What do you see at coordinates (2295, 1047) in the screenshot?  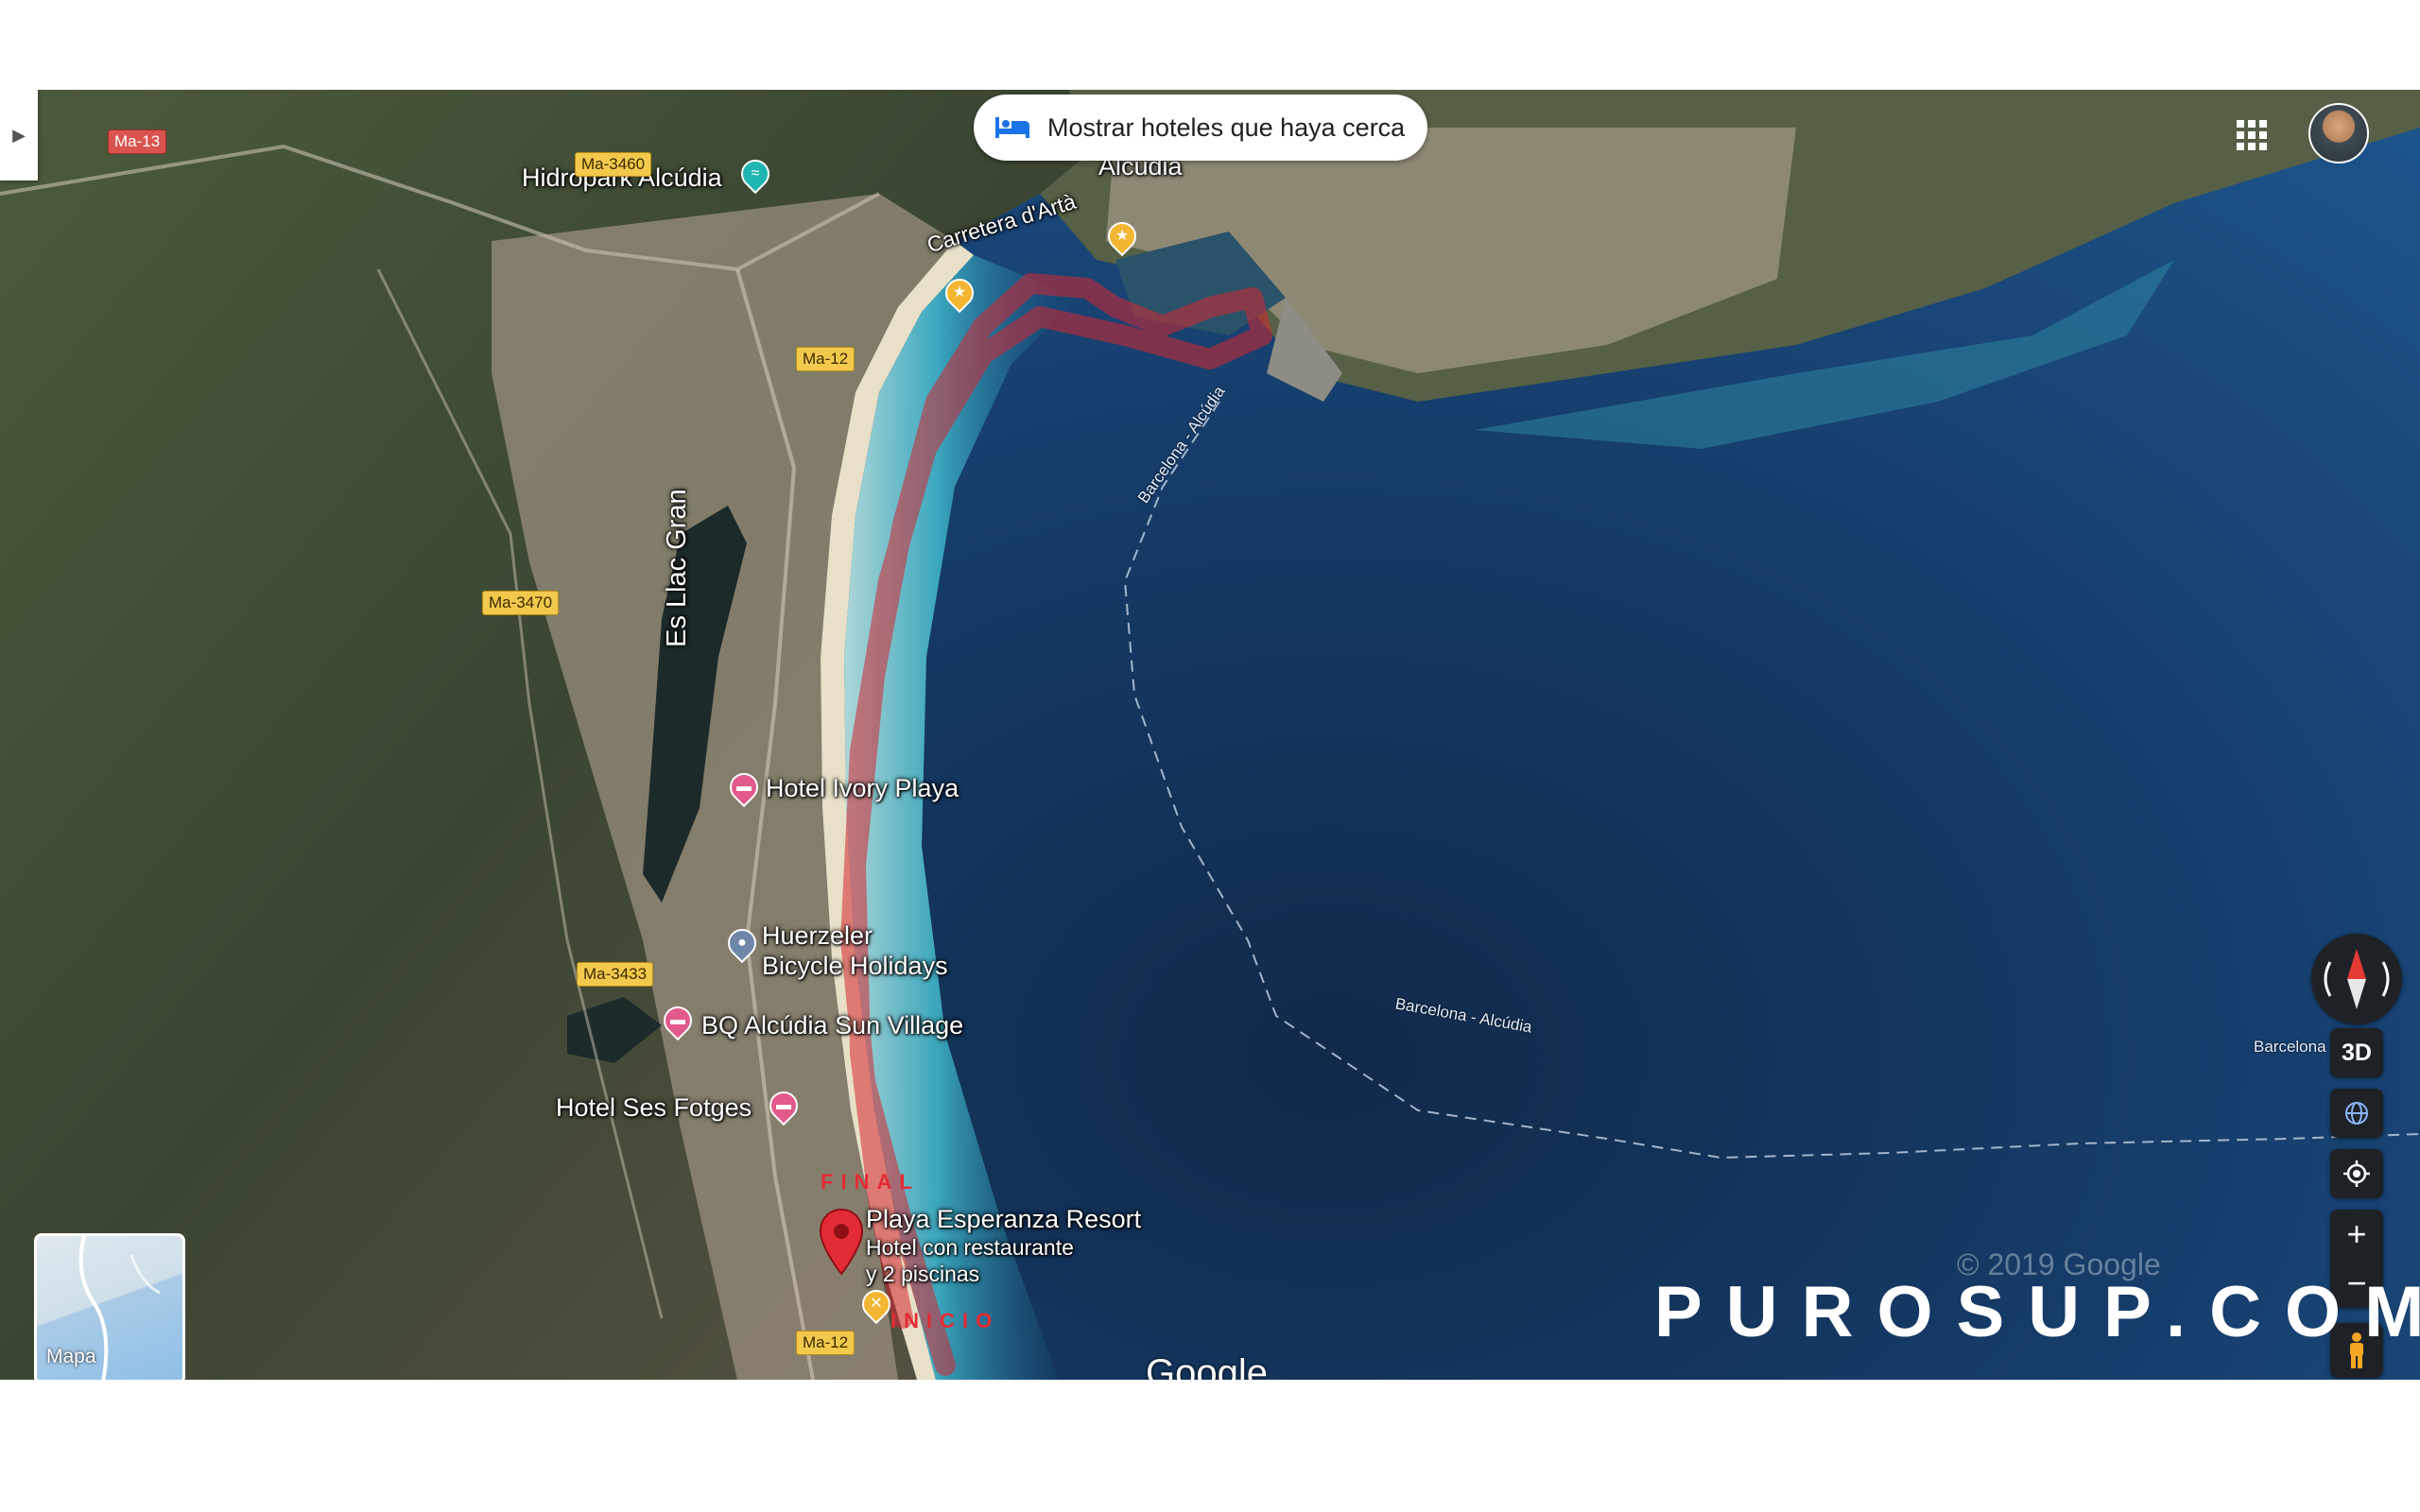 I see `ferry-label-3: Barcelona -` at bounding box center [2295, 1047].